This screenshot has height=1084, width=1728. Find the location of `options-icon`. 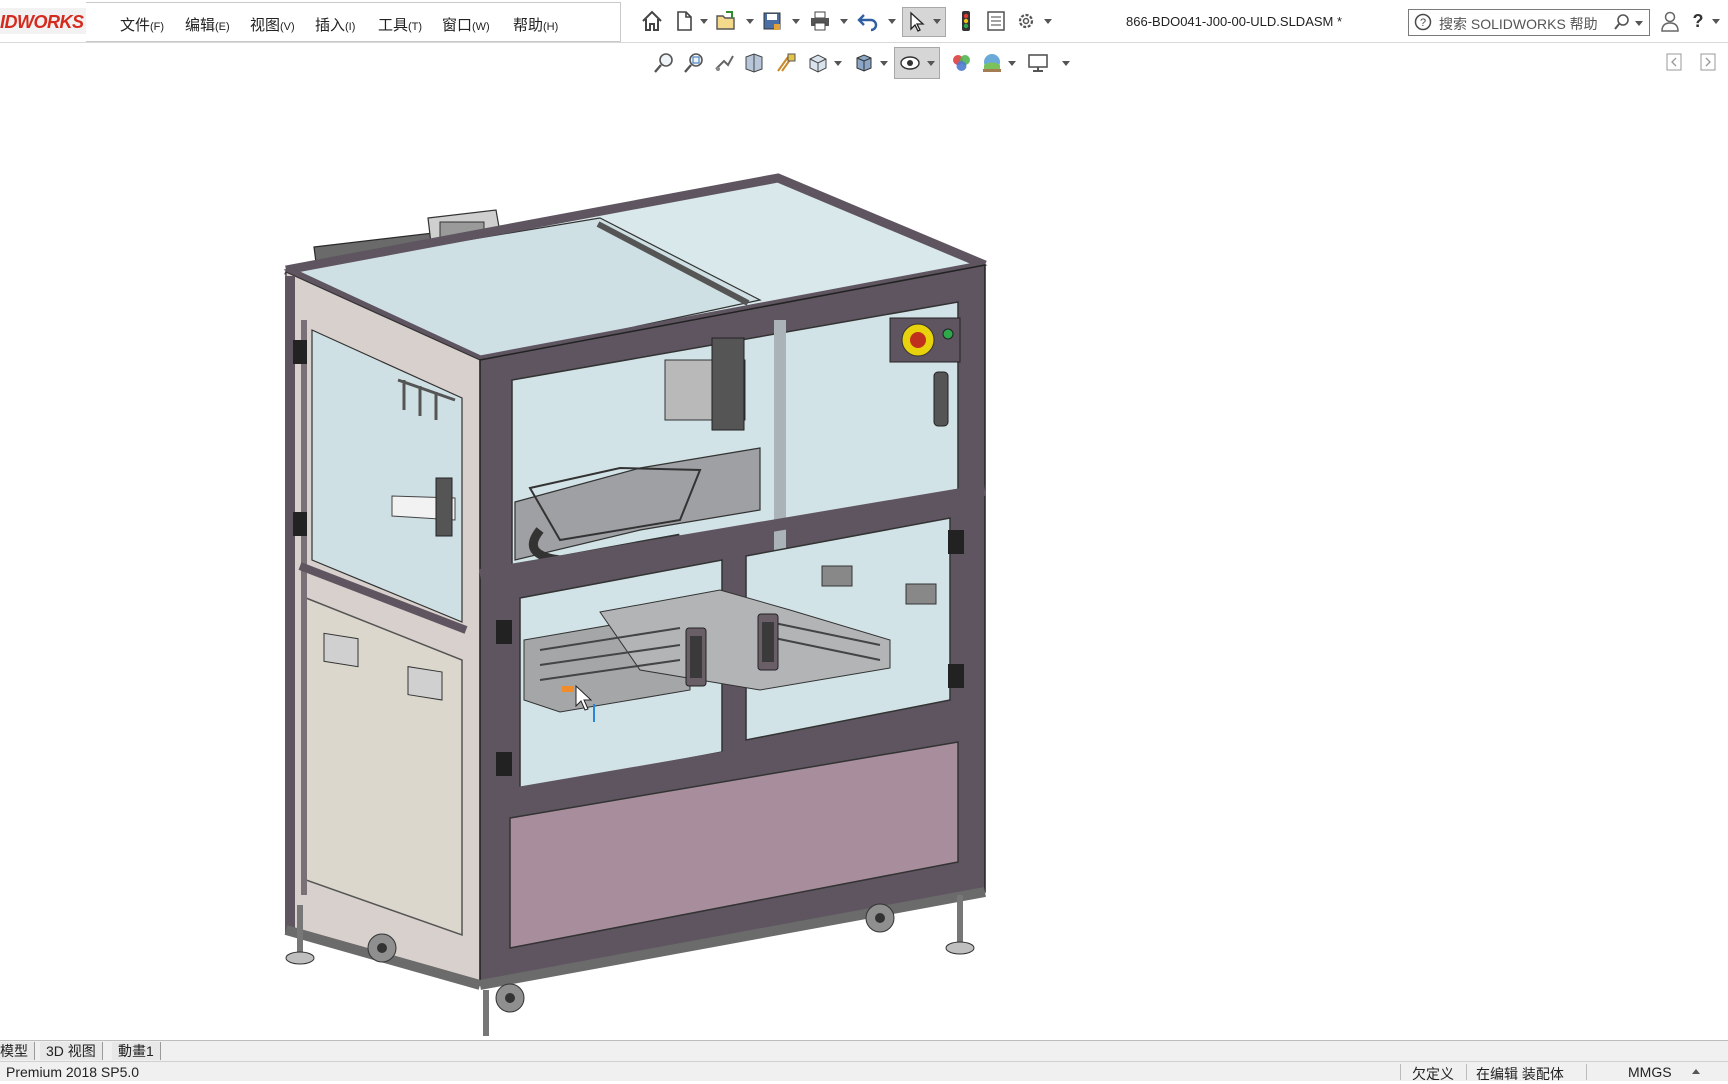

options-icon is located at coordinates (1026, 21).